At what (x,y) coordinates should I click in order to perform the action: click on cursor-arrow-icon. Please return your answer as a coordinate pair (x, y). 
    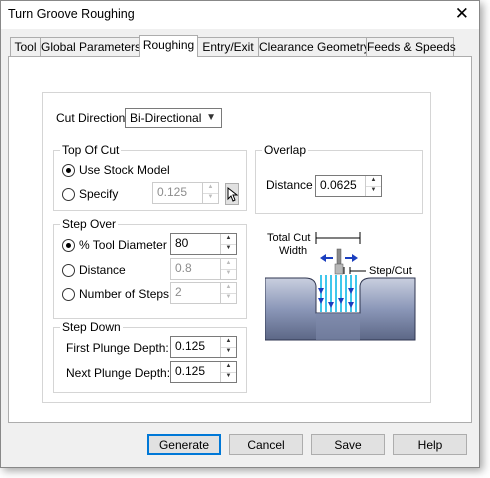
    Looking at the image, I should click on (233, 194).